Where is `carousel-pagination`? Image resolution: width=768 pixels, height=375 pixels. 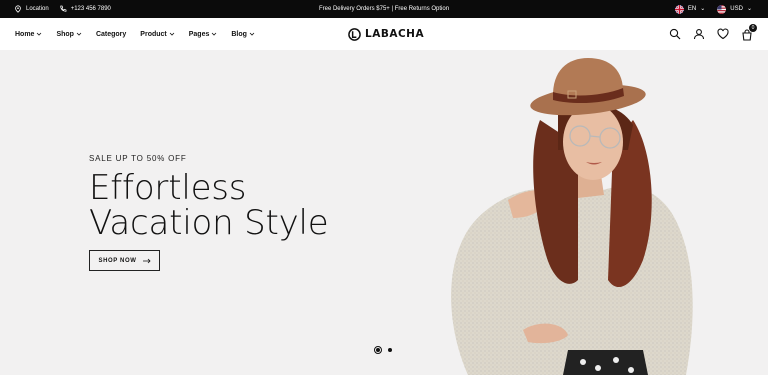 carousel-pagination is located at coordinates (383, 350).